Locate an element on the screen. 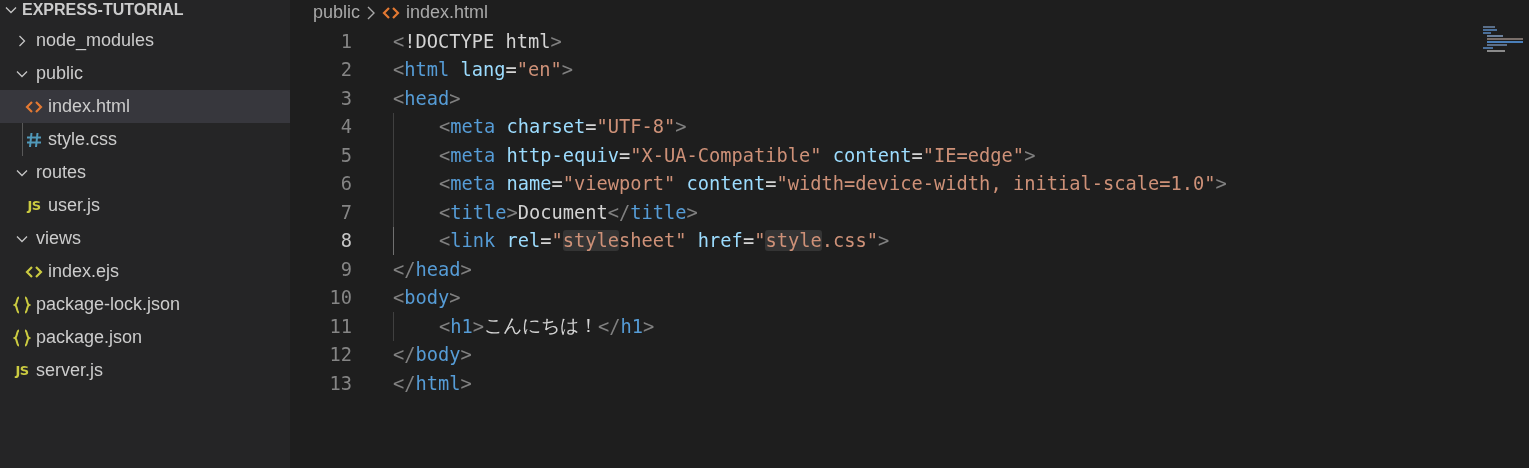 This screenshot has width=1529, height=468. code-line: </head> is located at coordinates (432, 269).